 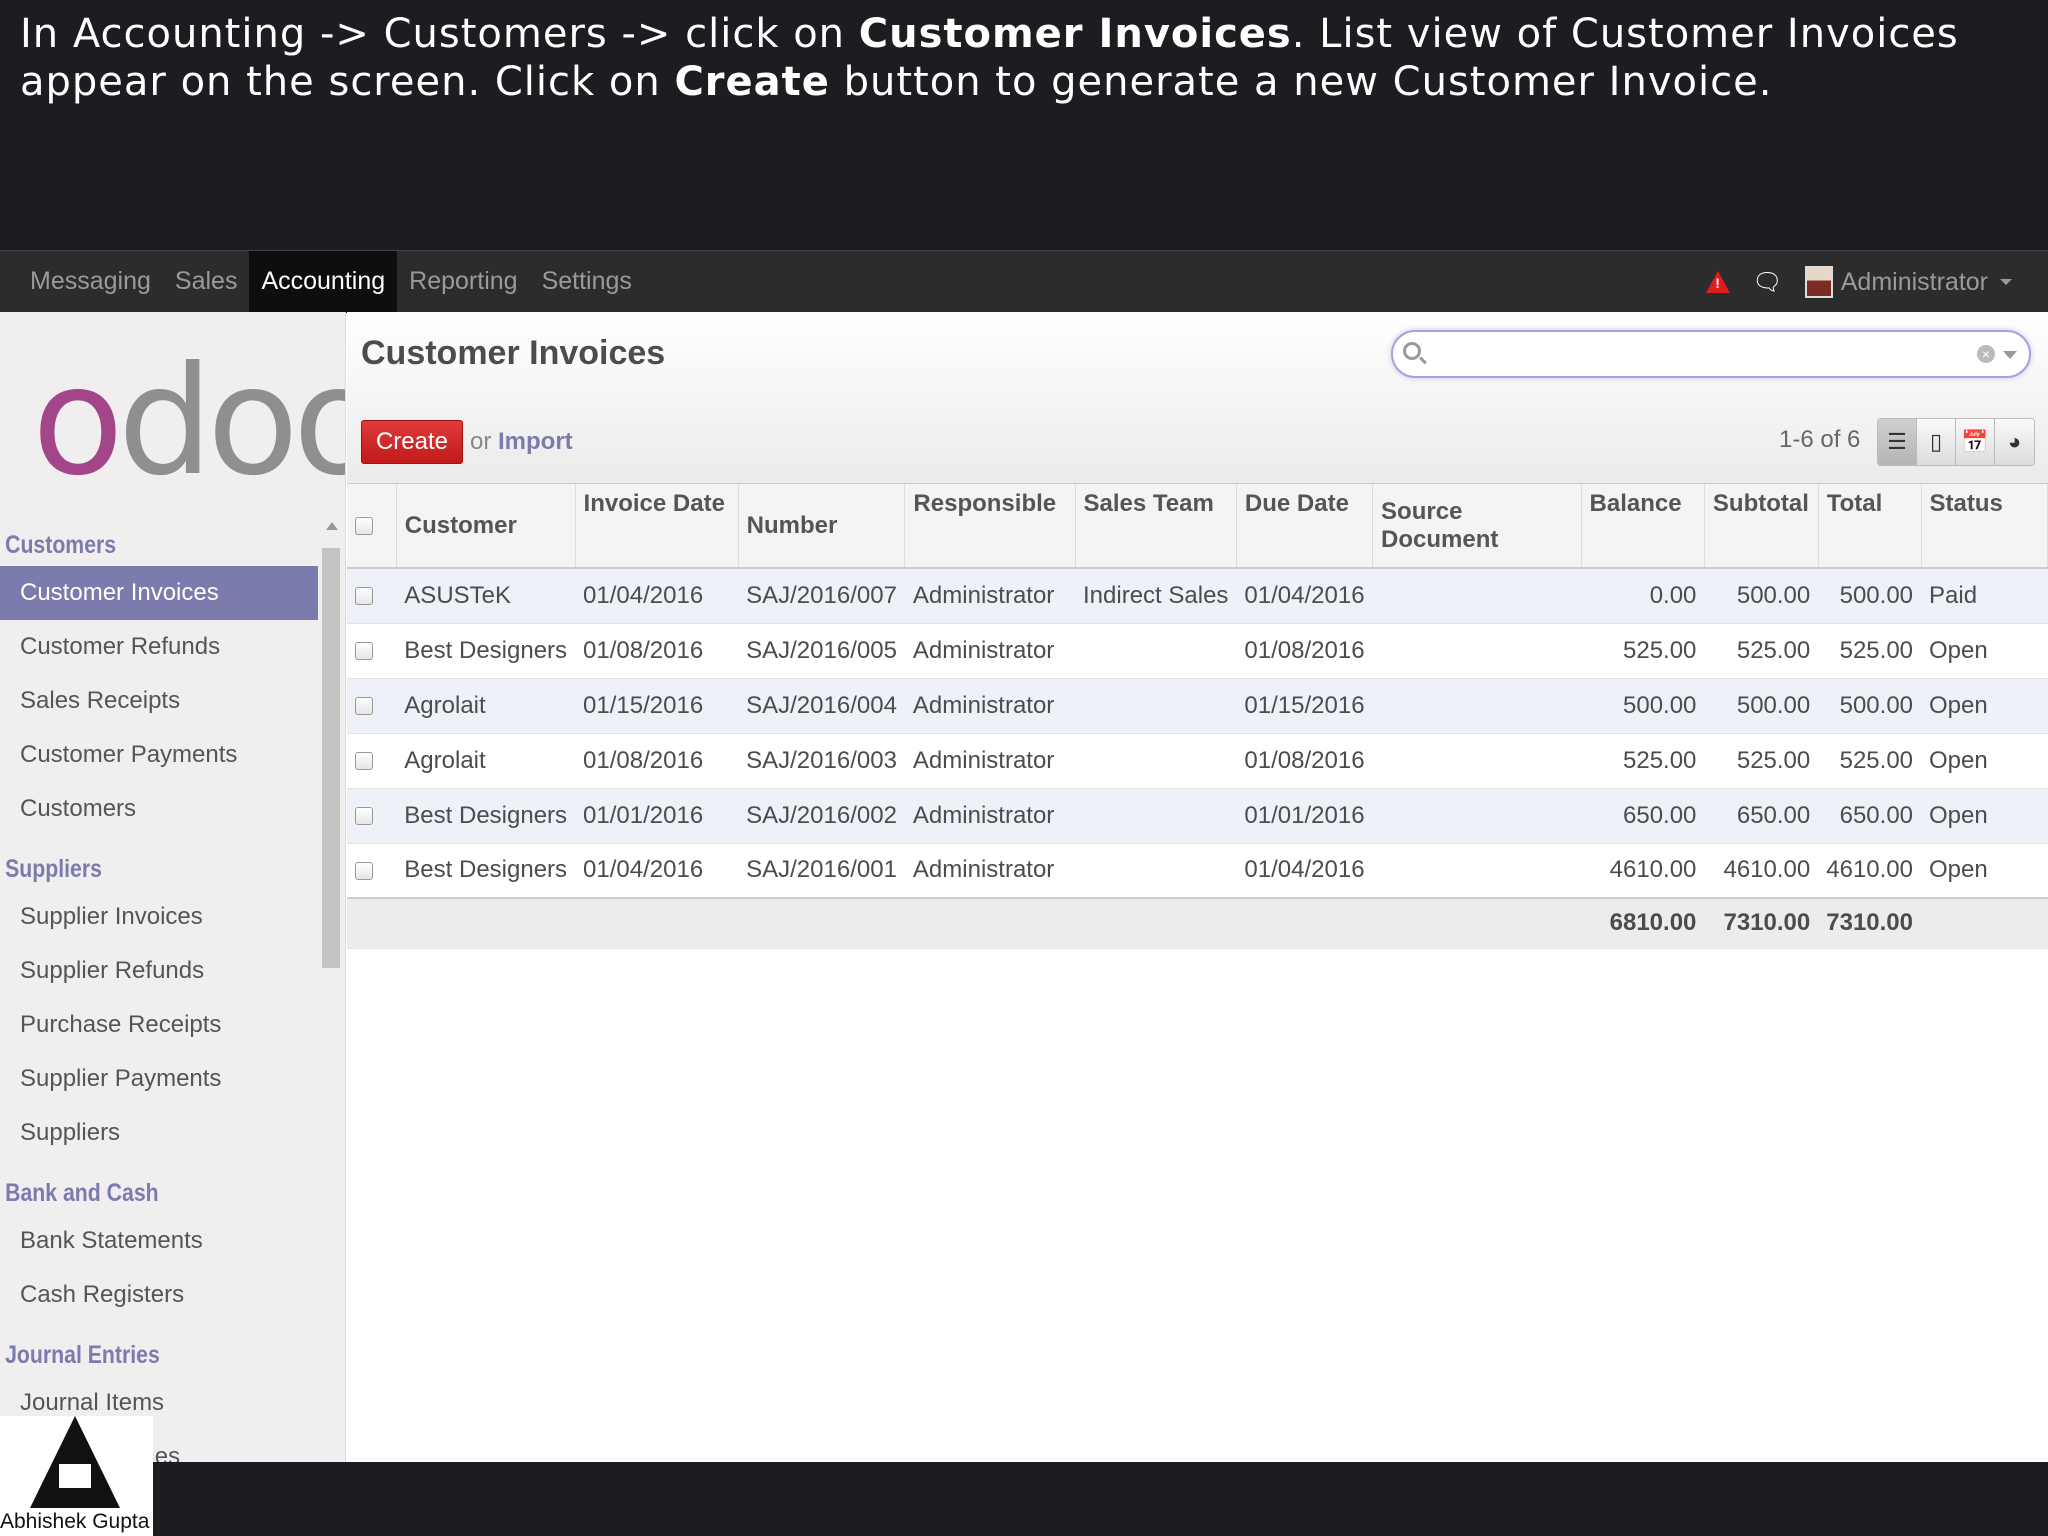 What do you see at coordinates (159, 593) in the screenshot?
I see `sidebar-item-customer-invoices: Customer Invoices` at bounding box center [159, 593].